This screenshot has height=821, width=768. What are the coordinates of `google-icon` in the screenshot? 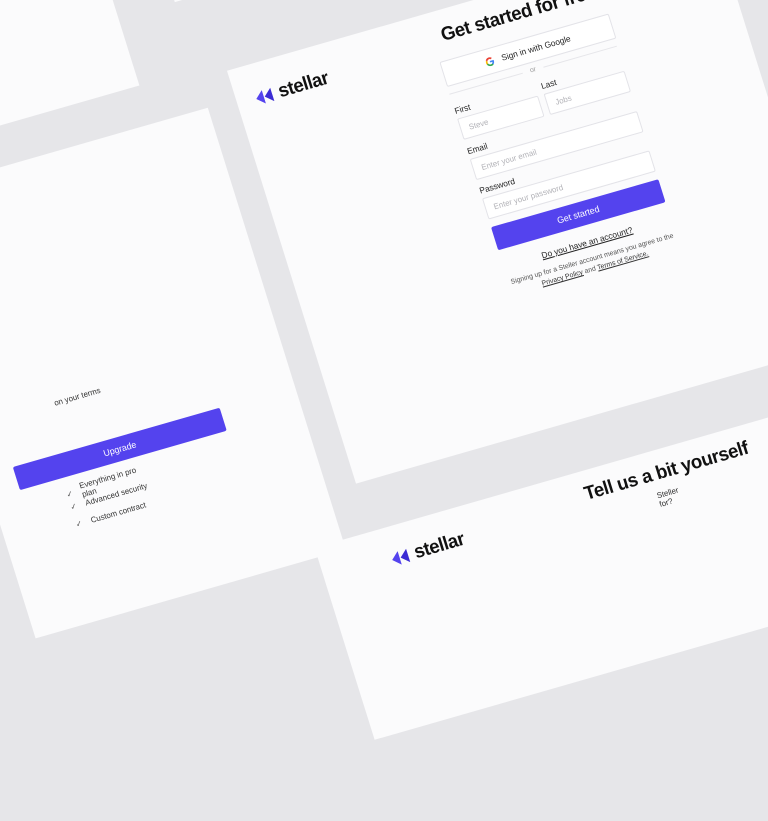 It's located at (489, 61).